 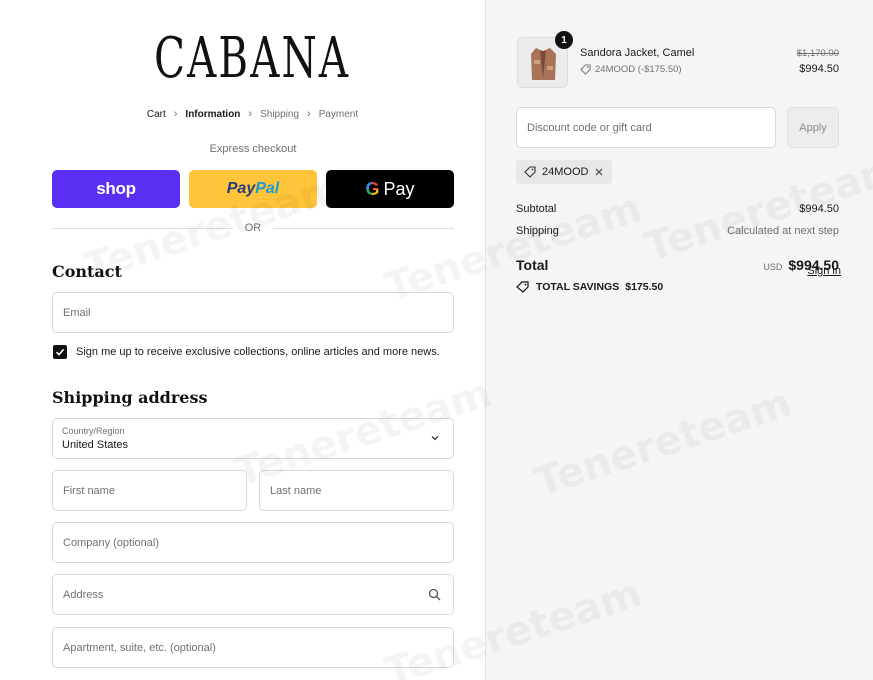 I want to click on breadcrumb: Cart › Information › Shipping › Payment, so click(x=252, y=114).